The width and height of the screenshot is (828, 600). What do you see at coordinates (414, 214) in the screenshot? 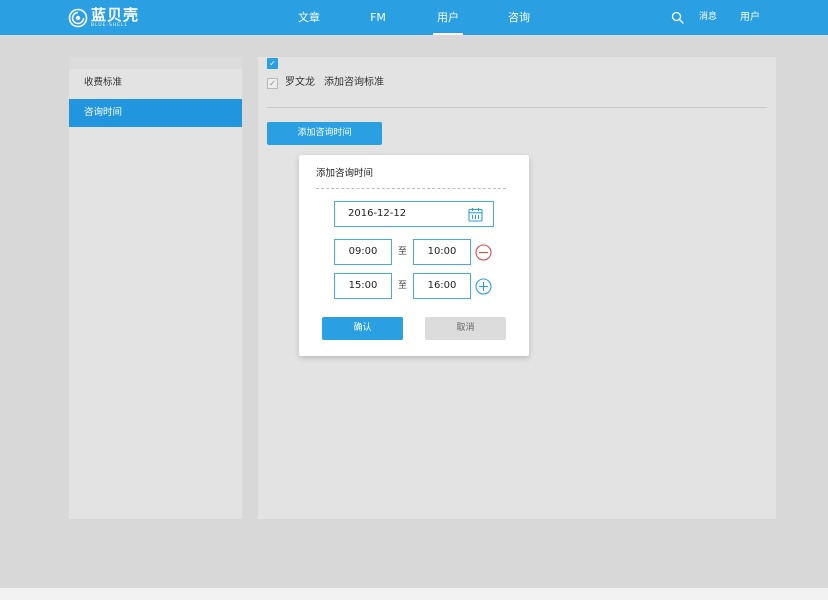
I see `date-field: 2016-12-12` at bounding box center [414, 214].